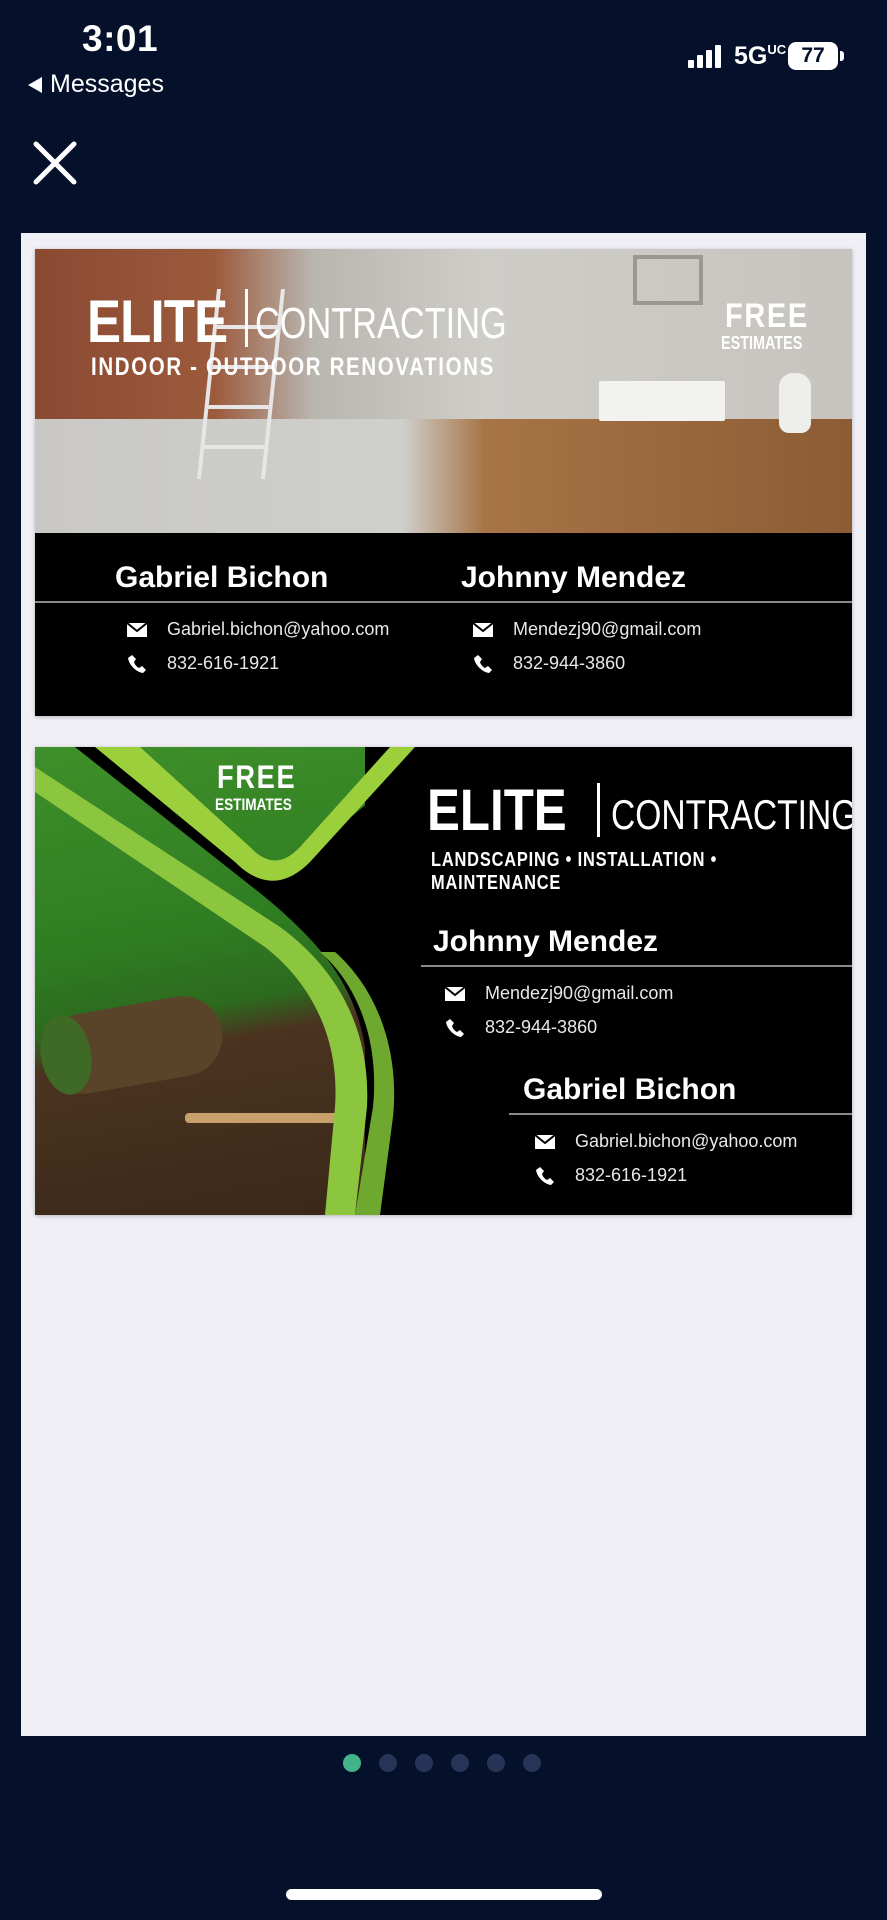 Image resolution: width=887 pixels, height=1920 pixels. I want to click on page-indicator, so click(442, 1763).